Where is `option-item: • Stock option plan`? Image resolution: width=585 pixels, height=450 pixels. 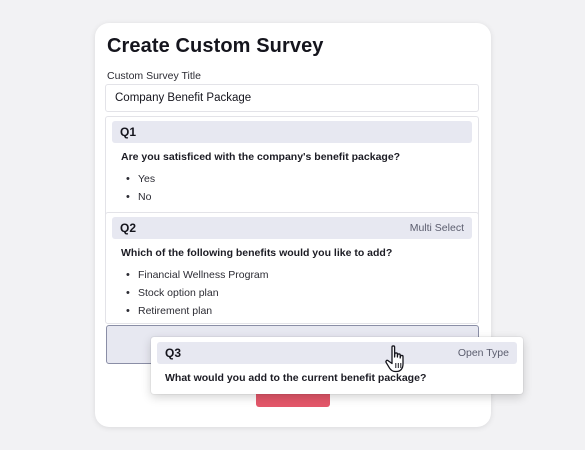
option-item: • Stock option plan is located at coordinates (302, 293).